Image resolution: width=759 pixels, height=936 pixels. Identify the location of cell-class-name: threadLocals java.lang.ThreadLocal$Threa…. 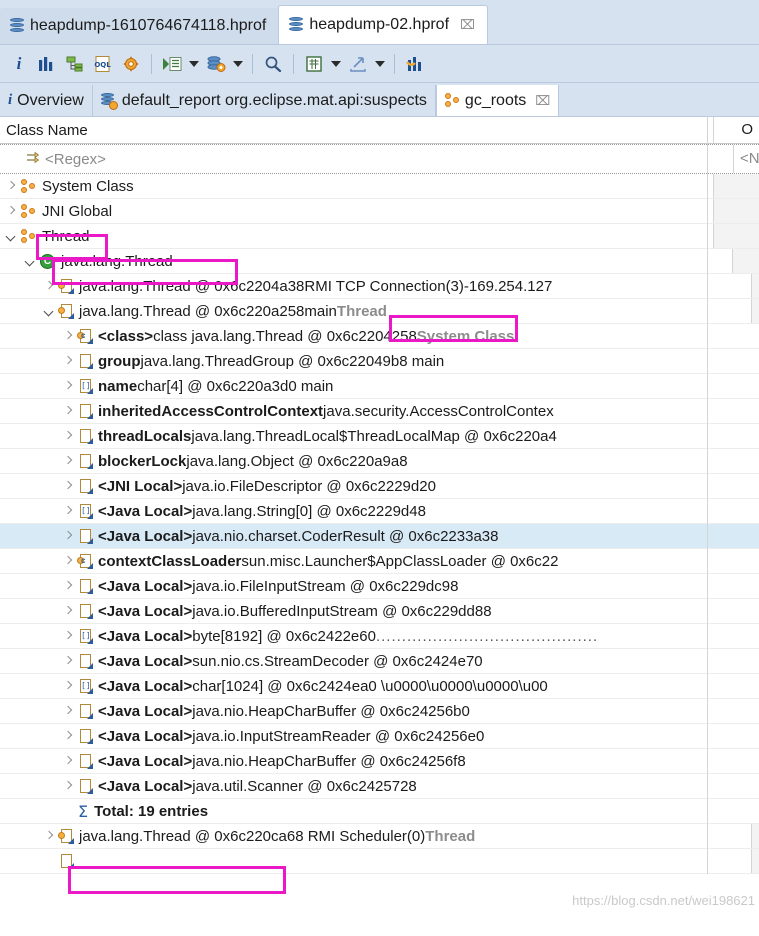
(379, 436).